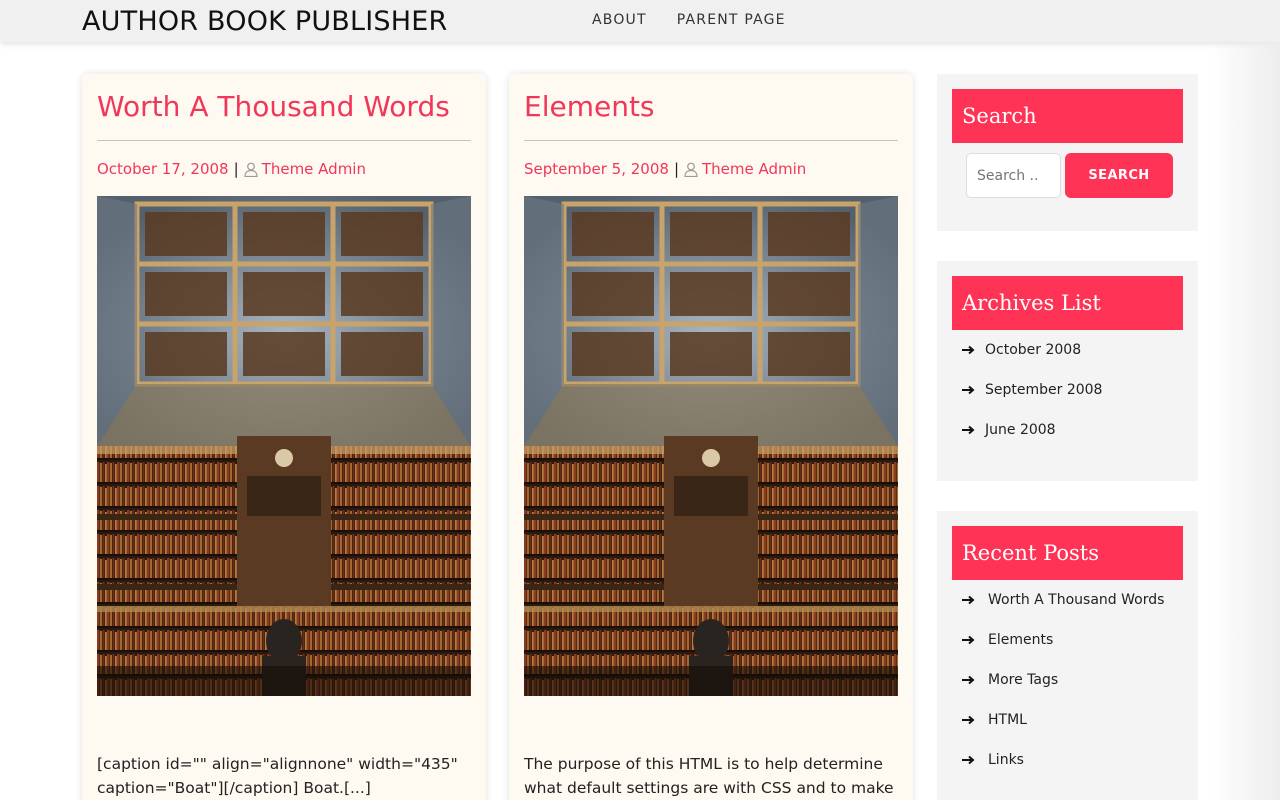 This screenshot has width=1280, height=800. I want to click on post-date: September 5, 2008, so click(596, 169).